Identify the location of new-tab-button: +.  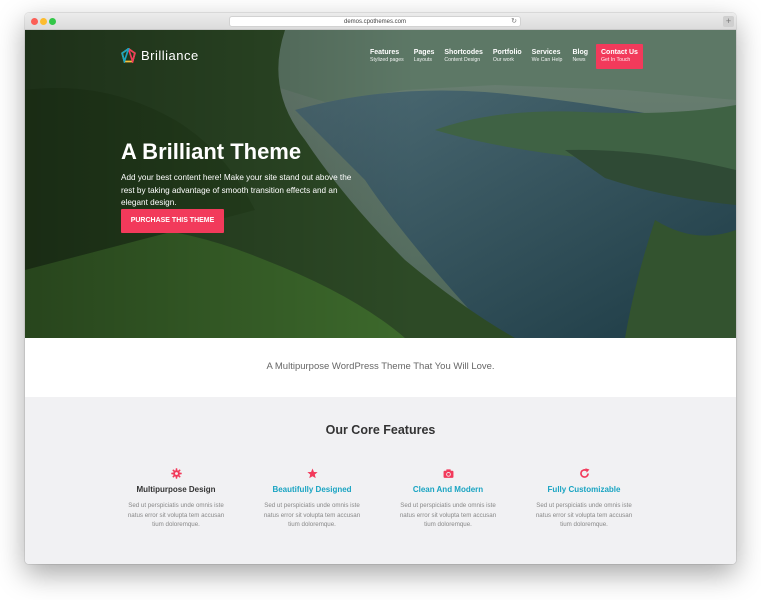
(728, 21).